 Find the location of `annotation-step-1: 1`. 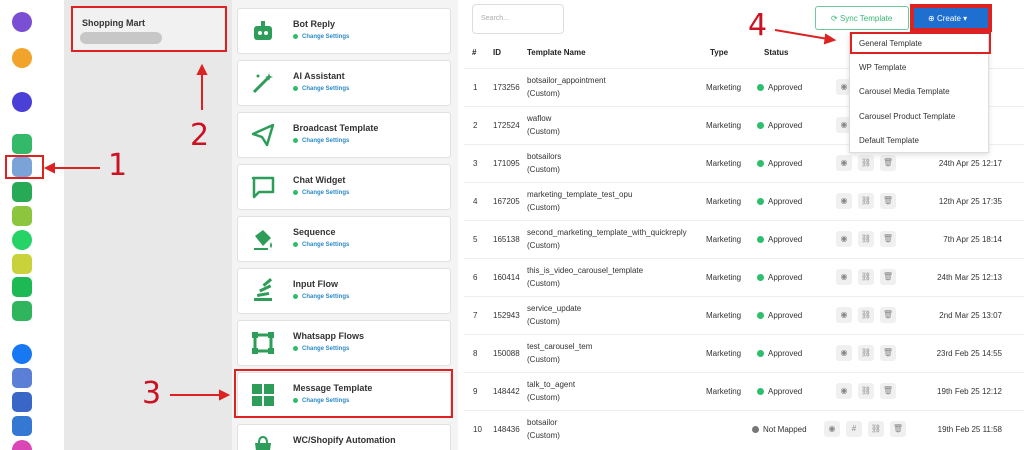

annotation-step-1: 1 is located at coordinates (118, 165).